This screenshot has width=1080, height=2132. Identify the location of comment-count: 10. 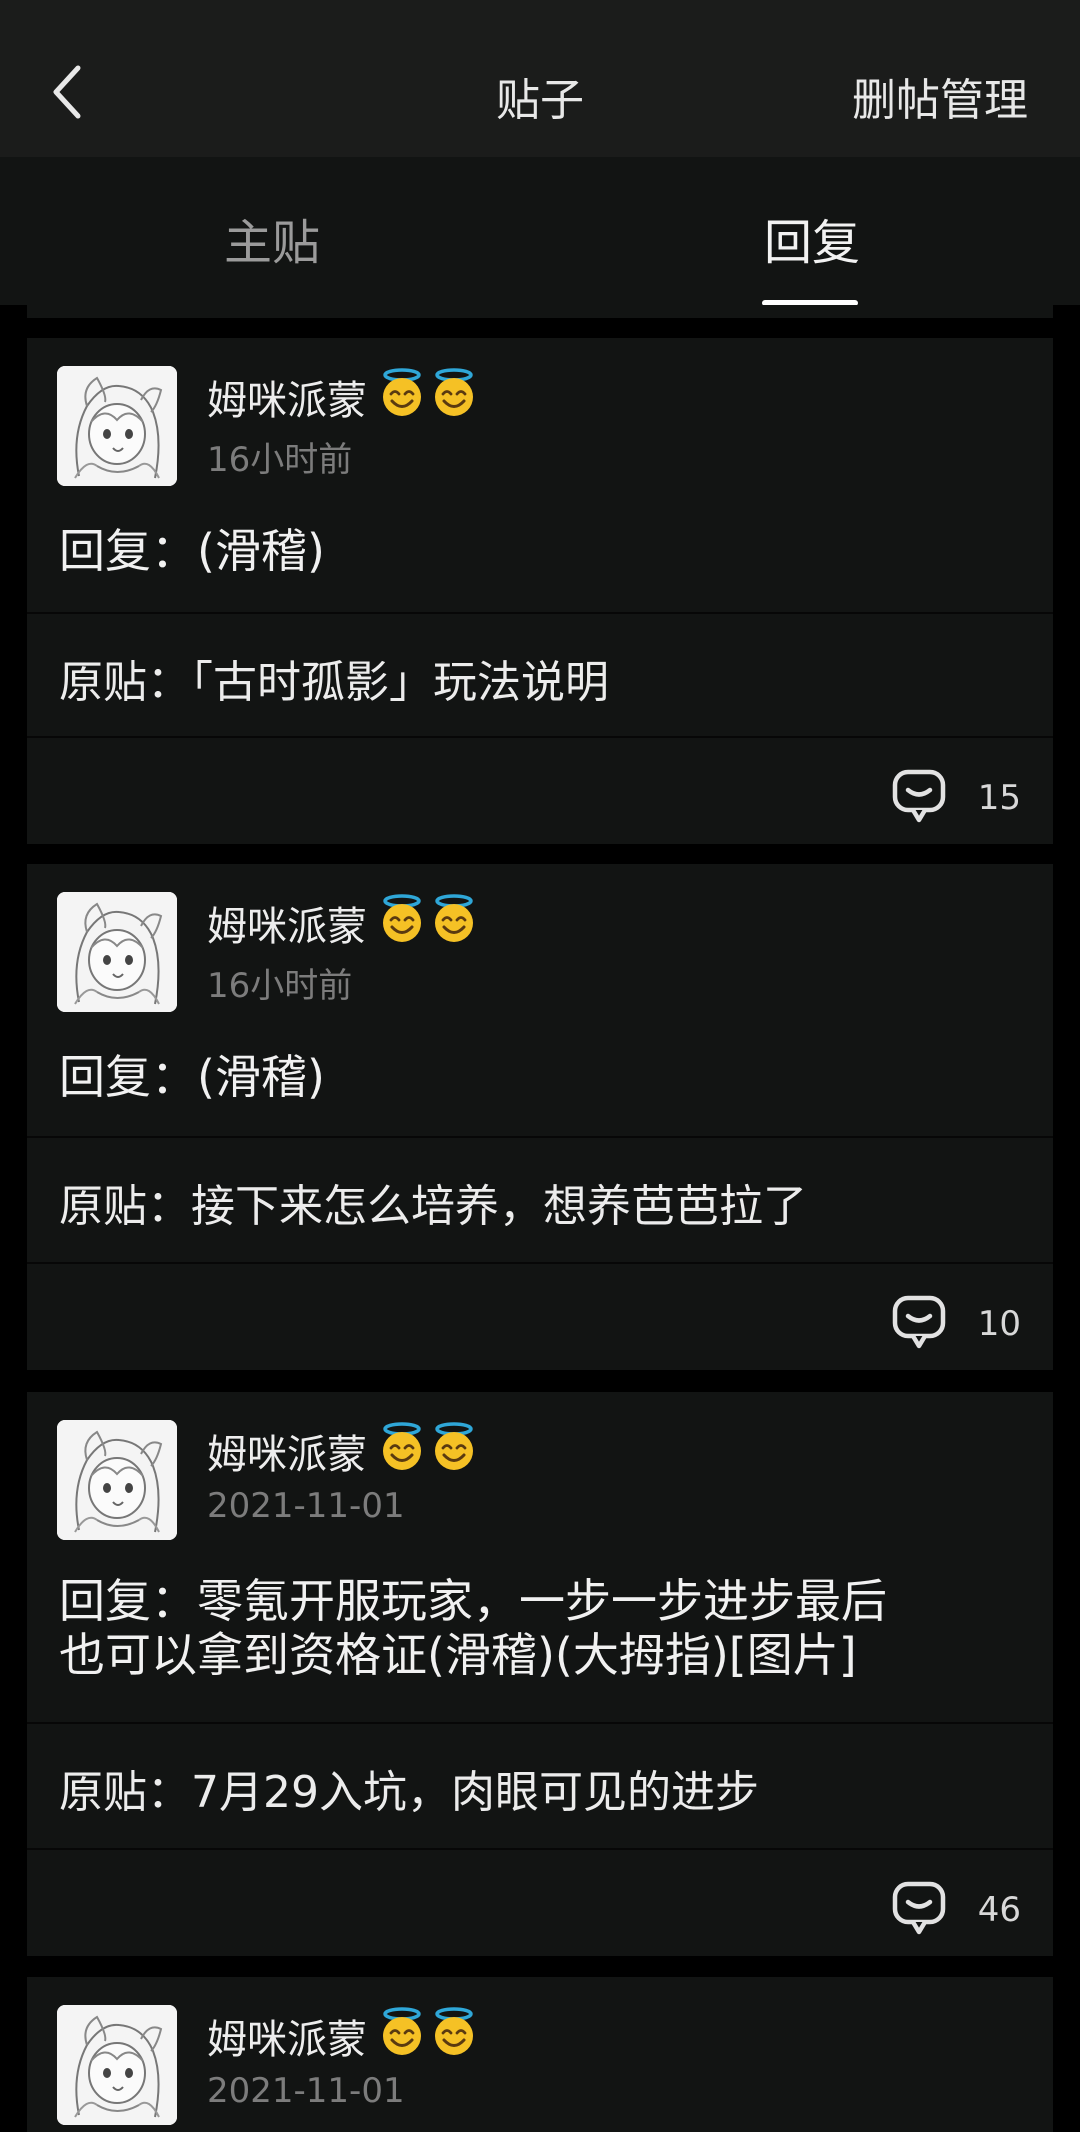
(999, 1324).